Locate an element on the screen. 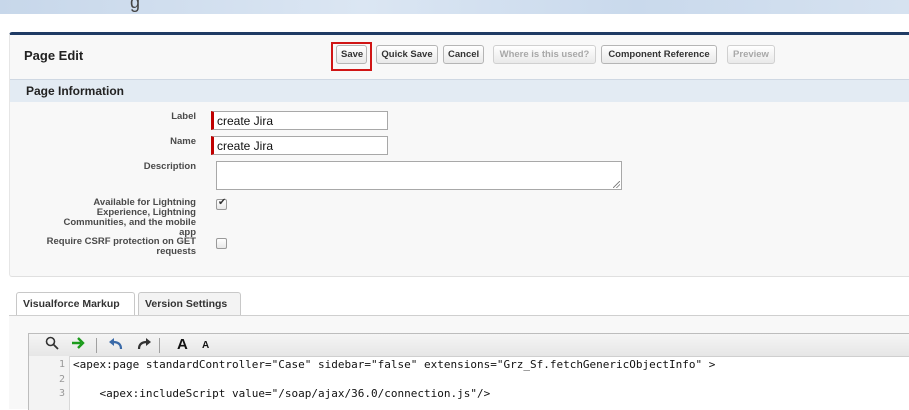 This screenshot has width=909, height=410. page-title: Page Edit is located at coordinates (54, 55).